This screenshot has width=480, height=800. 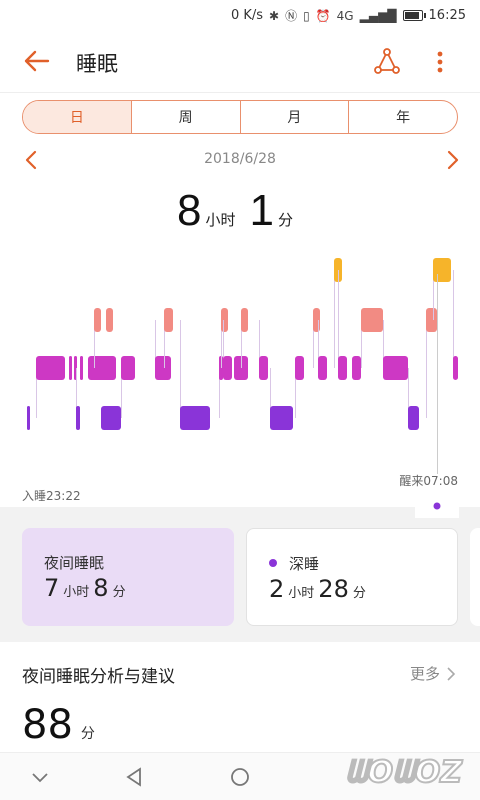 I want to click on night-sleep-minutes: 8, so click(x=101, y=588).